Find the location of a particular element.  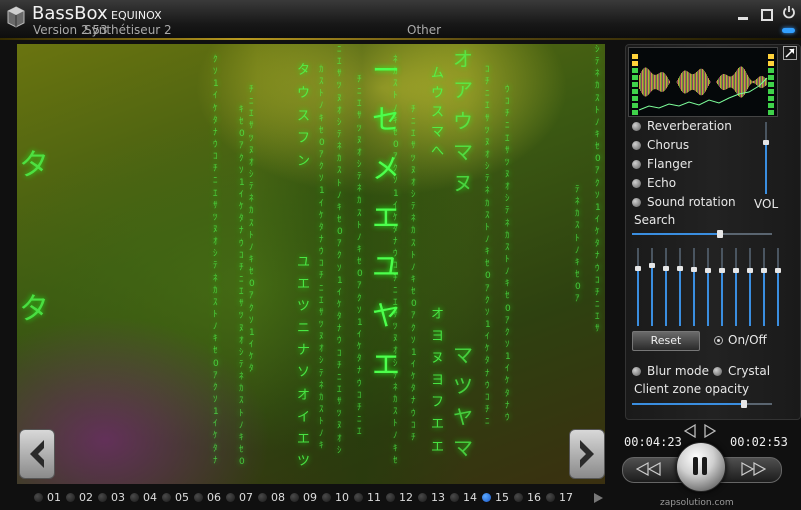

track-16: 16 is located at coordinates (527, 497).